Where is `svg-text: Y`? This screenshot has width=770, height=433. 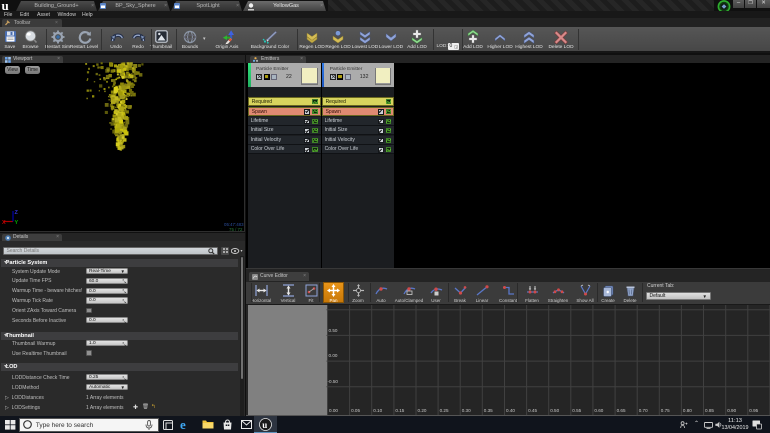 svg-text: Y is located at coordinates (17, 223).